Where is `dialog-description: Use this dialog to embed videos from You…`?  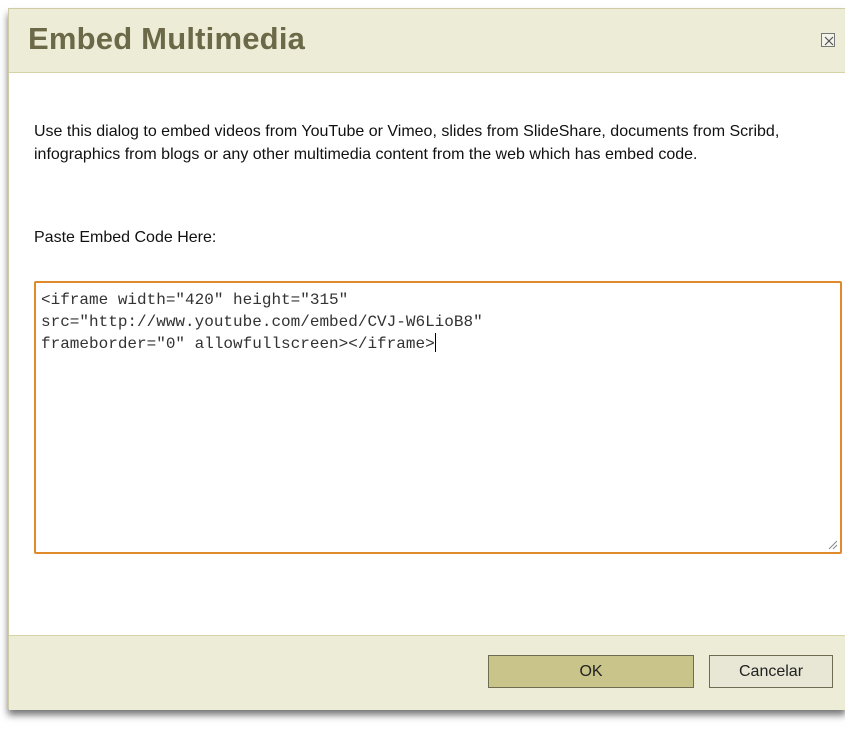
dialog-description: Use this dialog to embed videos from You… is located at coordinates (407, 143).